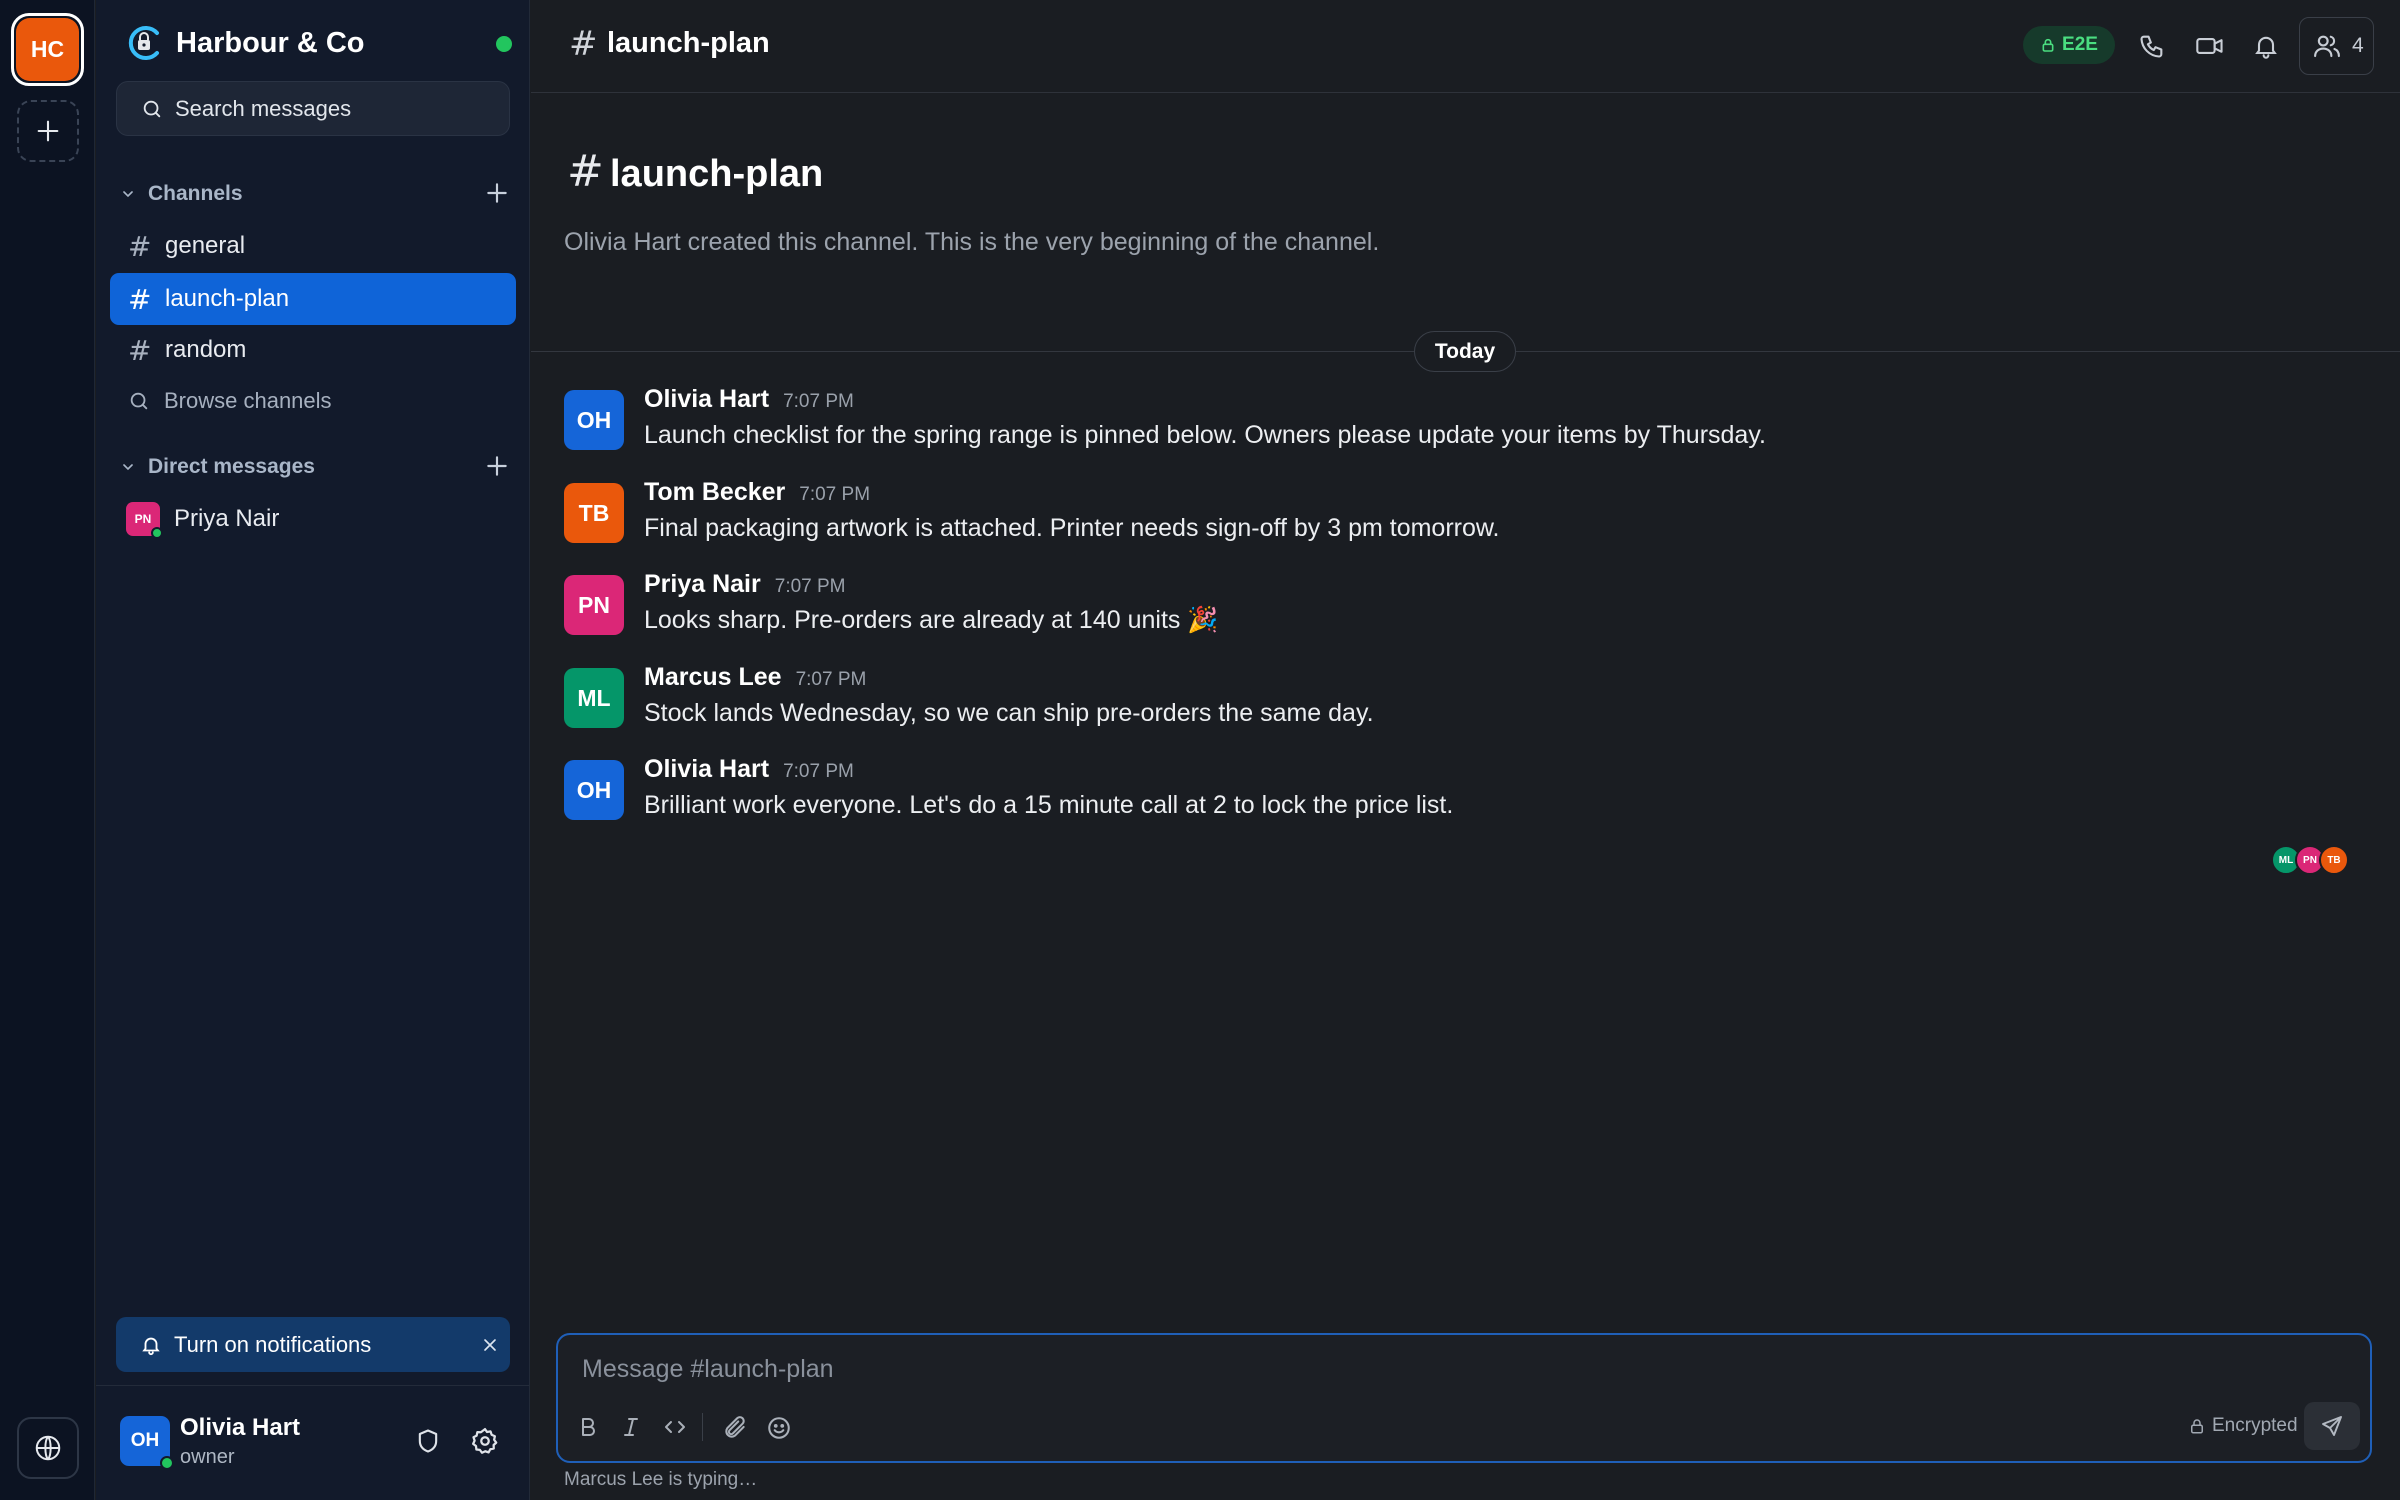 This screenshot has height=1500, width=2400. Describe the element at coordinates (2334, 860) in the screenshot. I see `read-receipt-avatar: TB` at that location.